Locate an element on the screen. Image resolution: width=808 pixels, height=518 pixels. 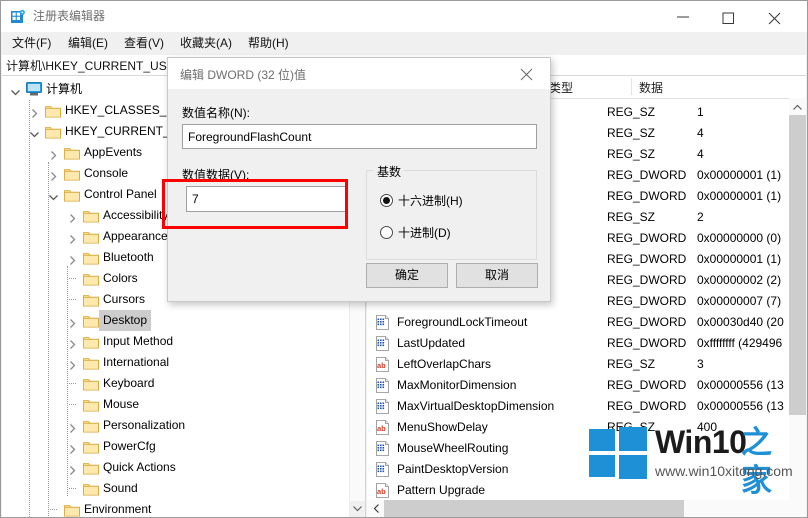
value-row-12: ab LeftOverlapChars REG_SZ 3 is located at coordinates (578, 364).